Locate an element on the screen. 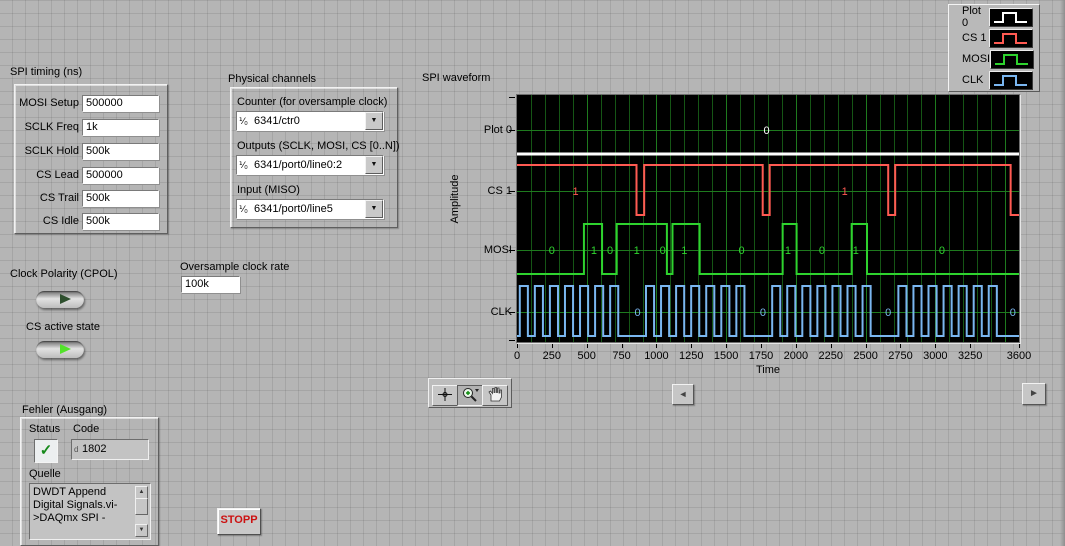 The image size is (1065, 546). sclk-freq-field: 1k is located at coordinates (120, 127).